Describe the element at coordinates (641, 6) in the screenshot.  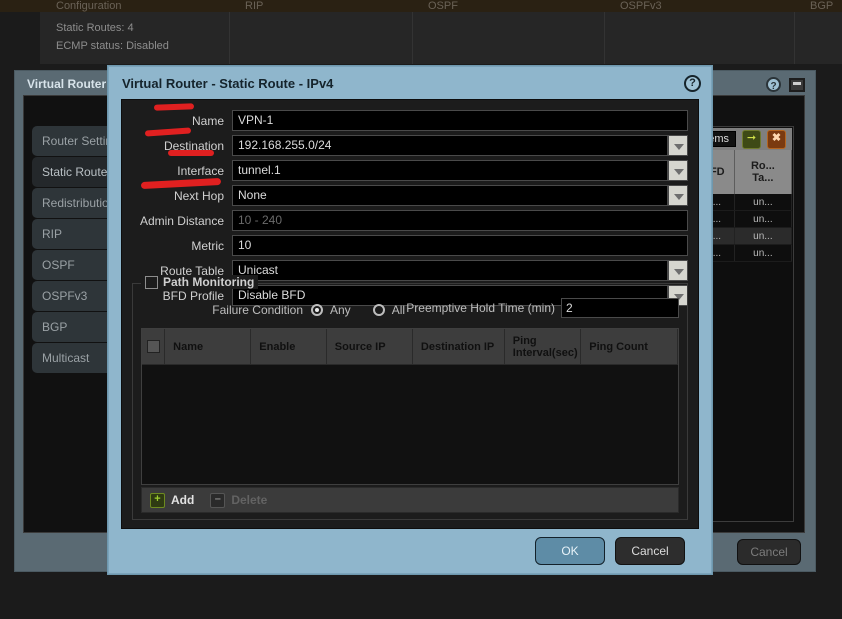
I see `background-column-3: OSPFv3` at that location.